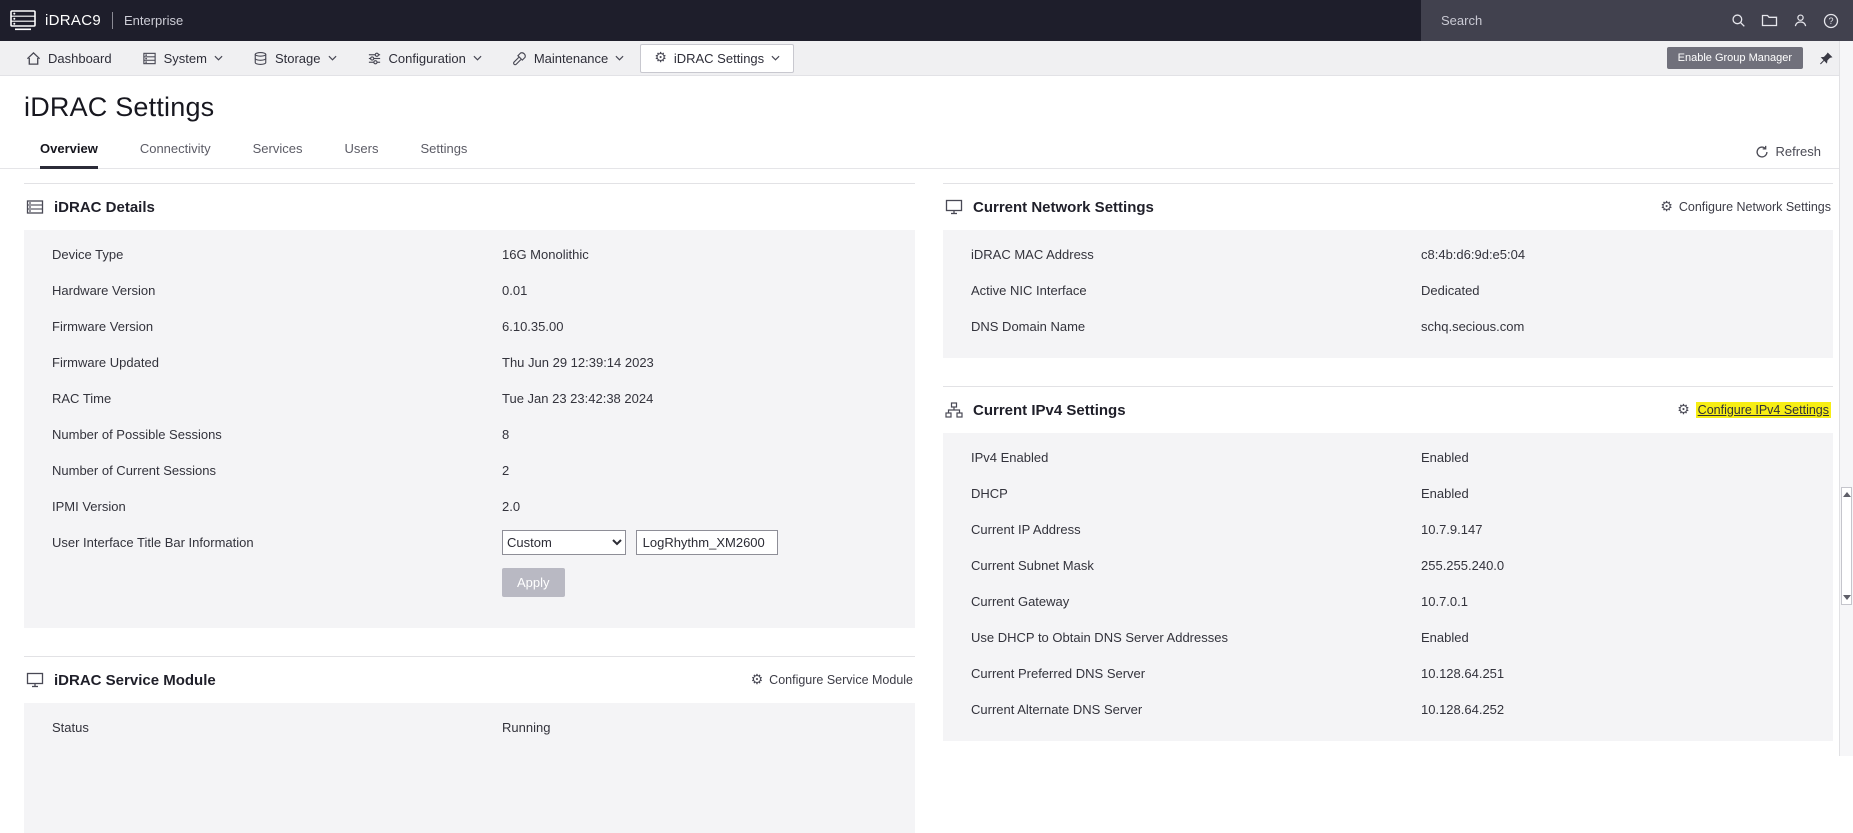  I want to click on configure-ipv4-settings-label: Configure IPv4 Settings, so click(1763, 410).